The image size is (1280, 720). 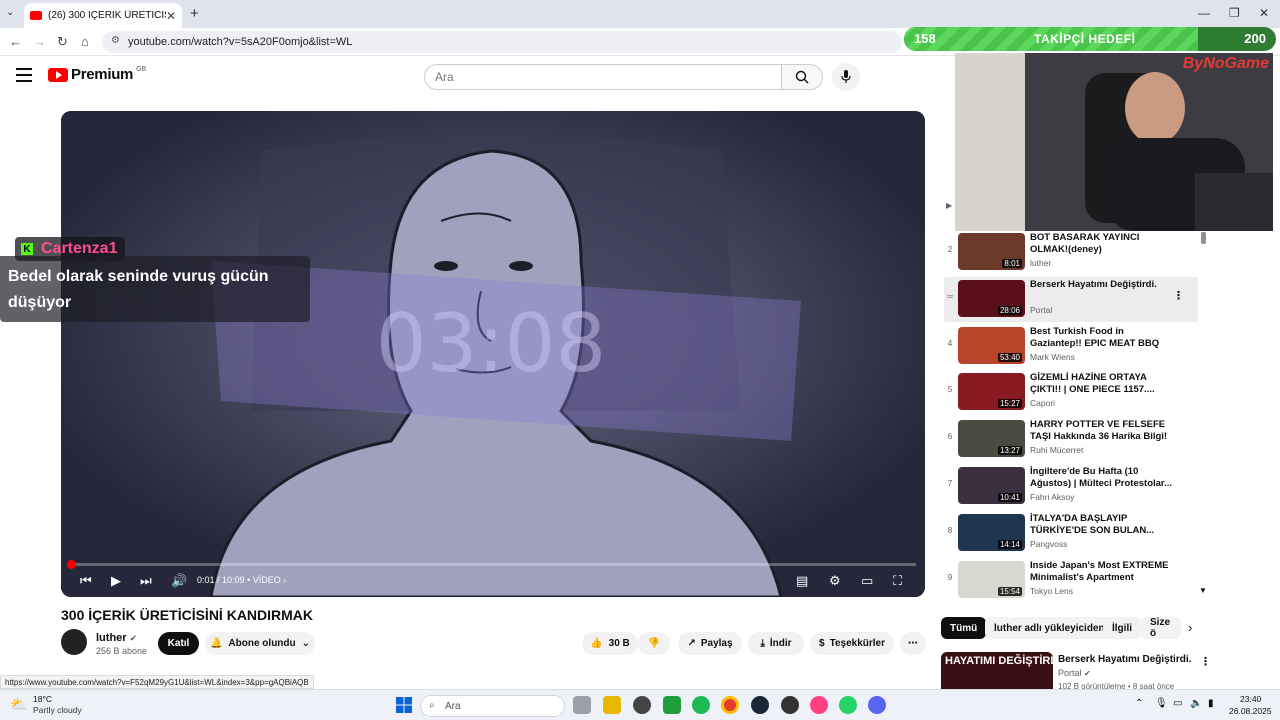 What do you see at coordinates (1102, 244) in the screenshot?
I see `playlist-item-title: BOT BASARAK YAYINCI OLMAK!(deney)` at bounding box center [1102, 244].